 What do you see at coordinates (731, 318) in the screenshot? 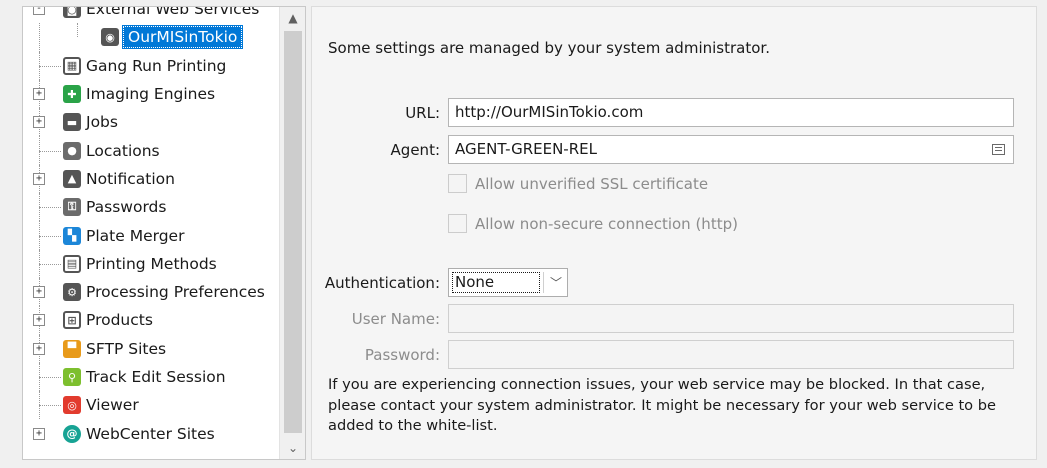
I see `username-field` at bounding box center [731, 318].